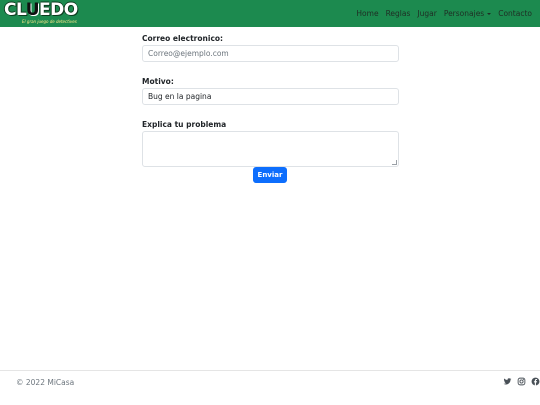 The height and width of the screenshot is (405, 540). Describe the element at coordinates (535, 381) in the screenshot. I see `facebook-icon` at that location.